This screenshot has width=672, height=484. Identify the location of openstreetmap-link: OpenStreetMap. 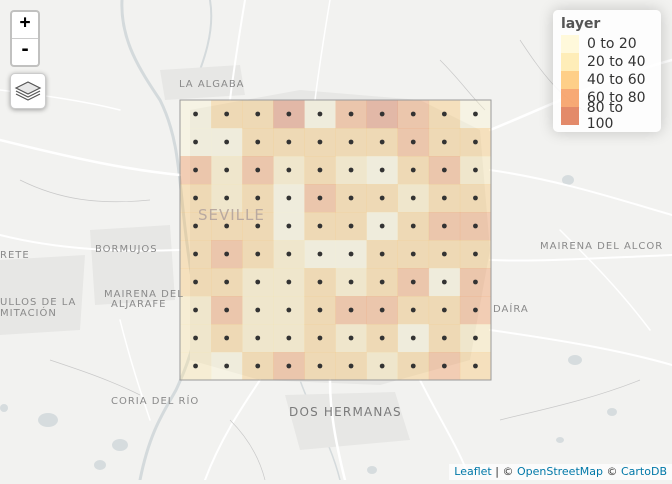
(560, 471).